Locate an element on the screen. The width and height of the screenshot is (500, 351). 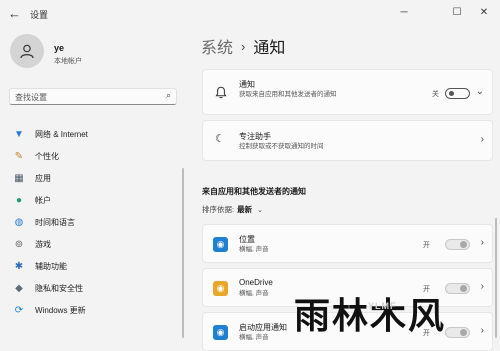
focus-assist-title: 专注助手 is located at coordinates (255, 136).